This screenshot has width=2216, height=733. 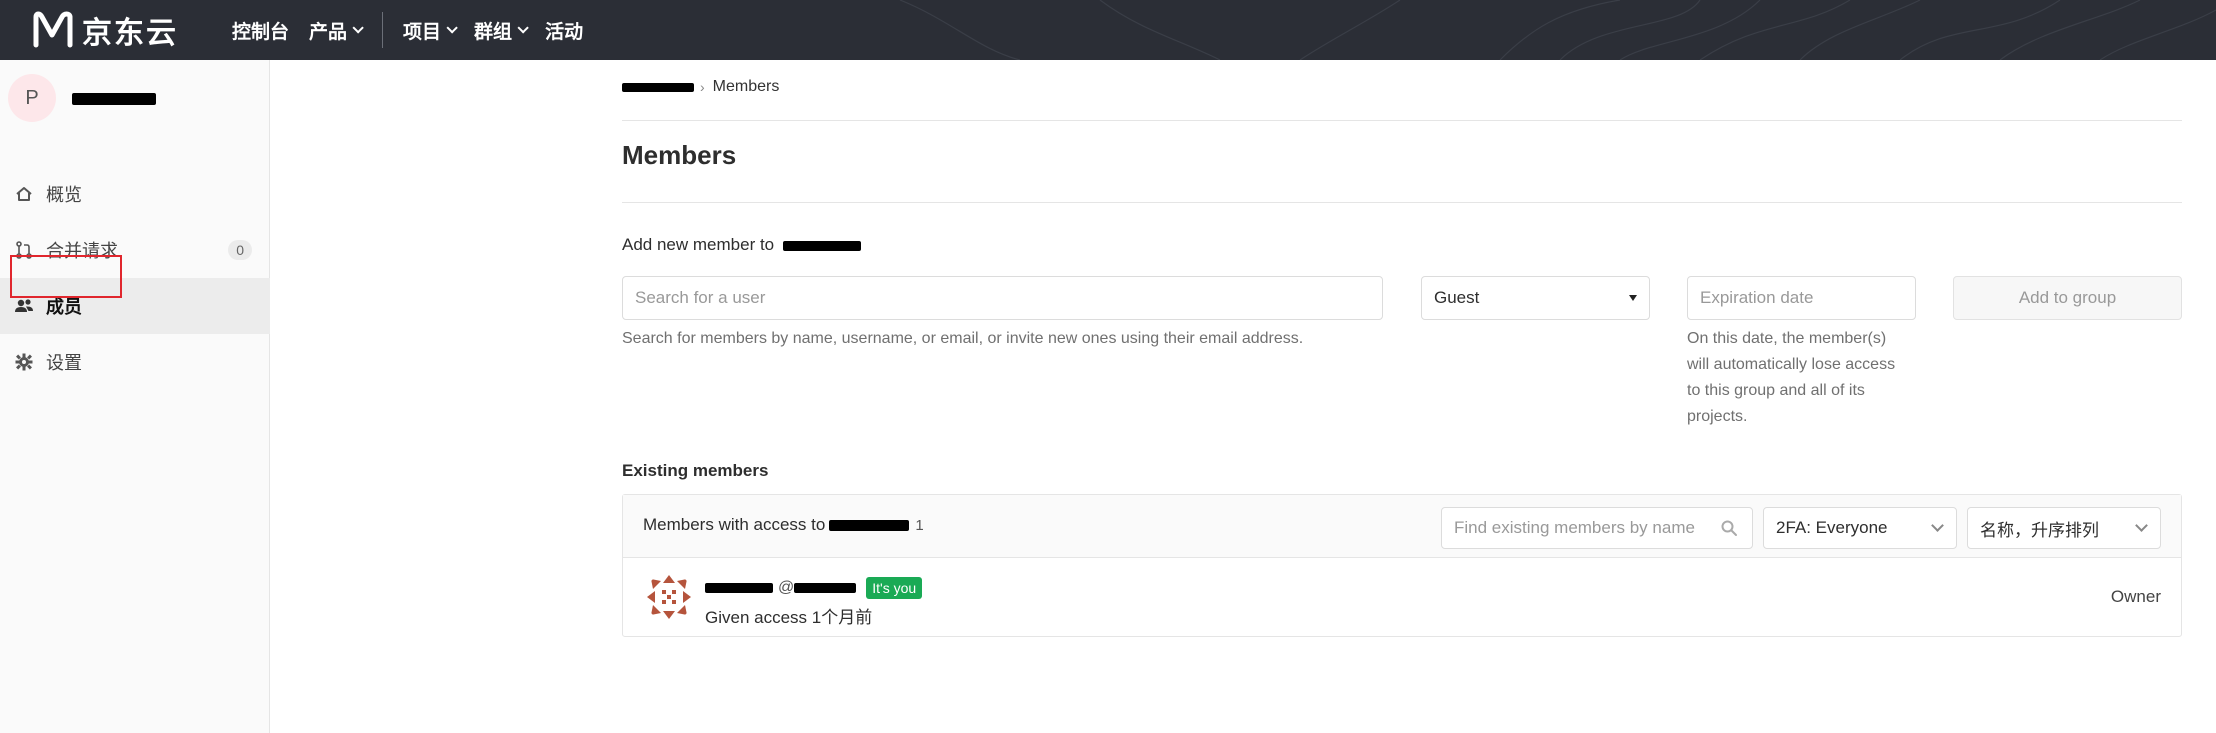 What do you see at coordinates (1108, 30) in the screenshot?
I see `top-navbar: 京东云 控制台 产品 项目 群组 活动` at bounding box center [1108, 30].